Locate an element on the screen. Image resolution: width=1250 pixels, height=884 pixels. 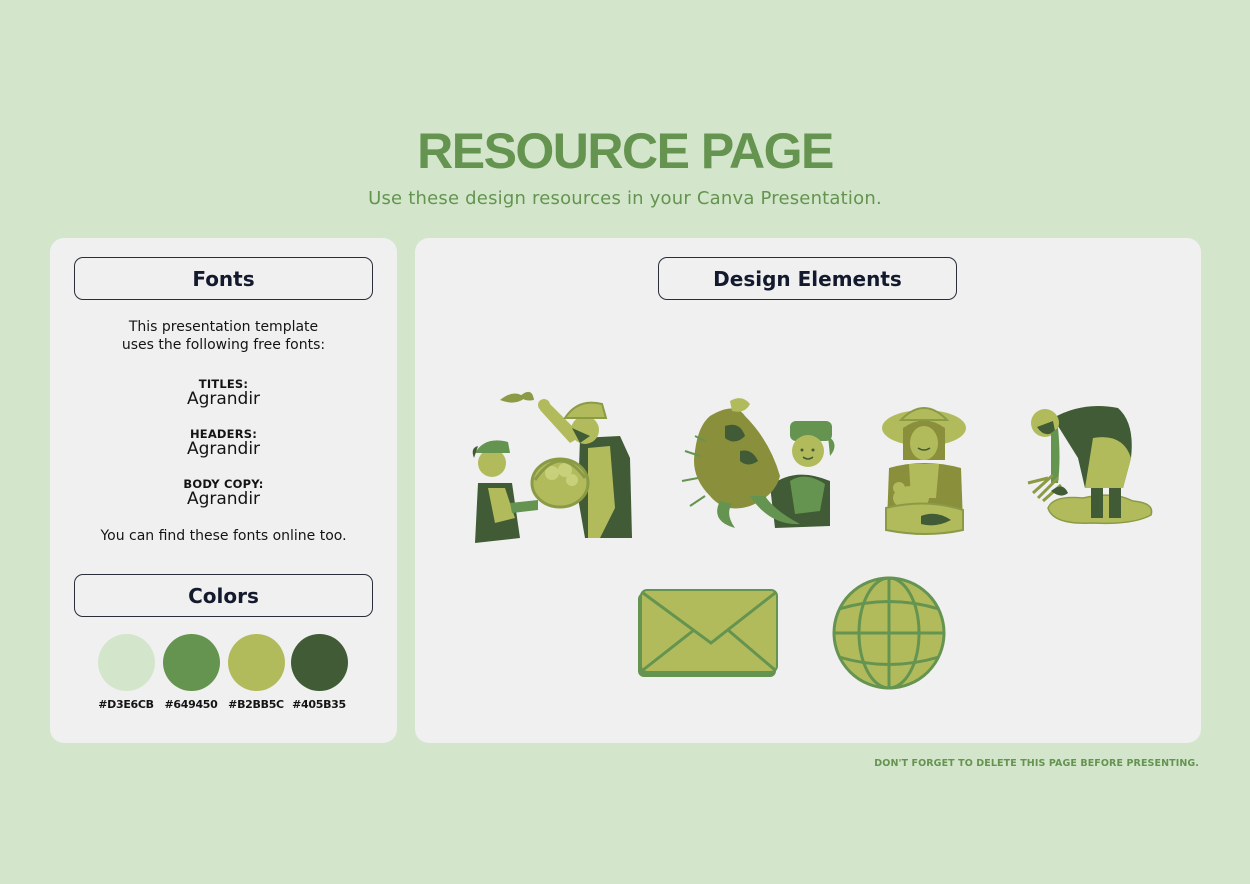
colors-heading: Colors is located at coordinates (223, 595).